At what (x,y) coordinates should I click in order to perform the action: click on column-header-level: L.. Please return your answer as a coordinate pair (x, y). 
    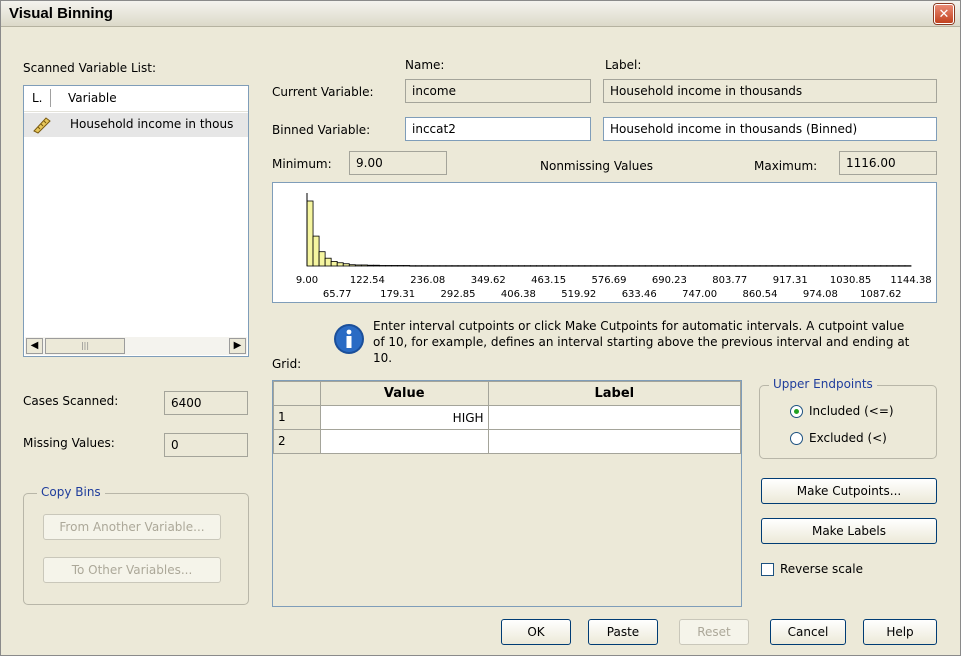
    Looking at the image, I should click on (37, 98).